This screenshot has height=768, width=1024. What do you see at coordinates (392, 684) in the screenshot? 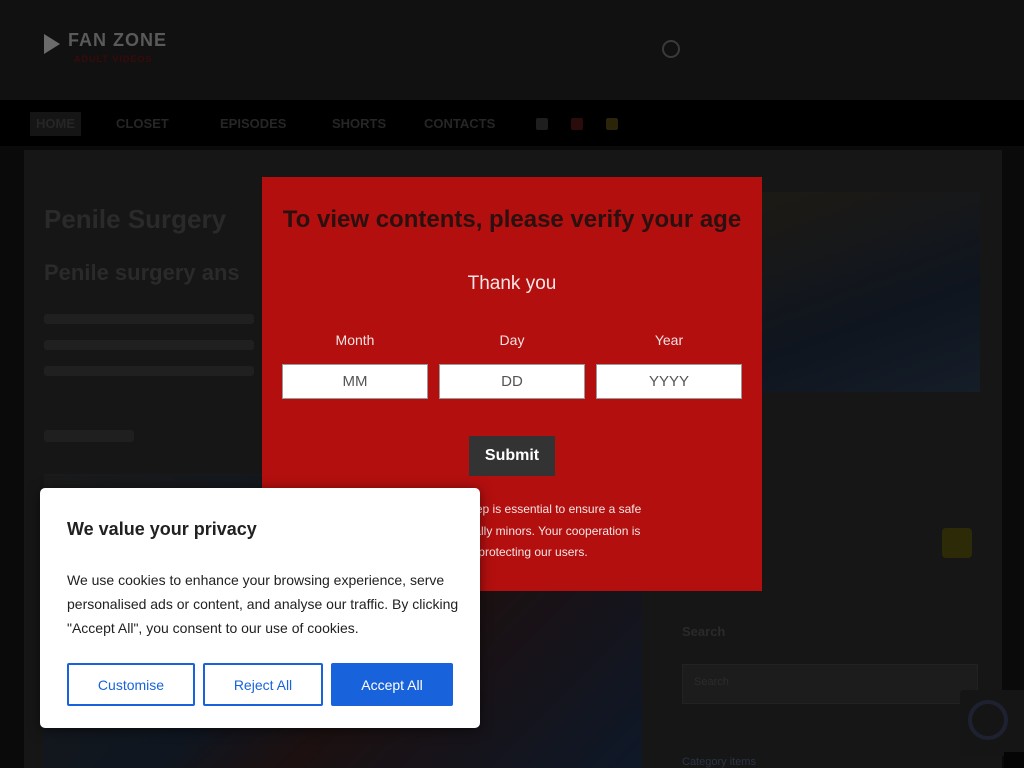
I see `accept-all-button: Accept All` at bounding box center [392, 684].